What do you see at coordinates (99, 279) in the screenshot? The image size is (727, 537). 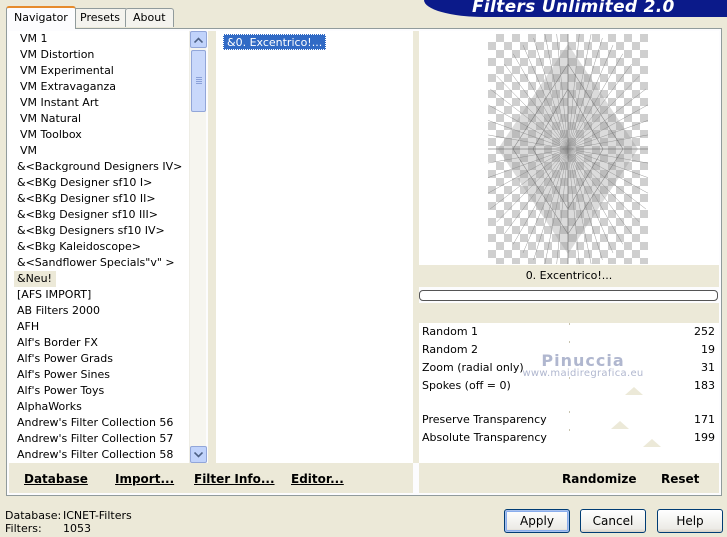 I see `filter-category-item: &Neu!` at bounding box center [99, 279].